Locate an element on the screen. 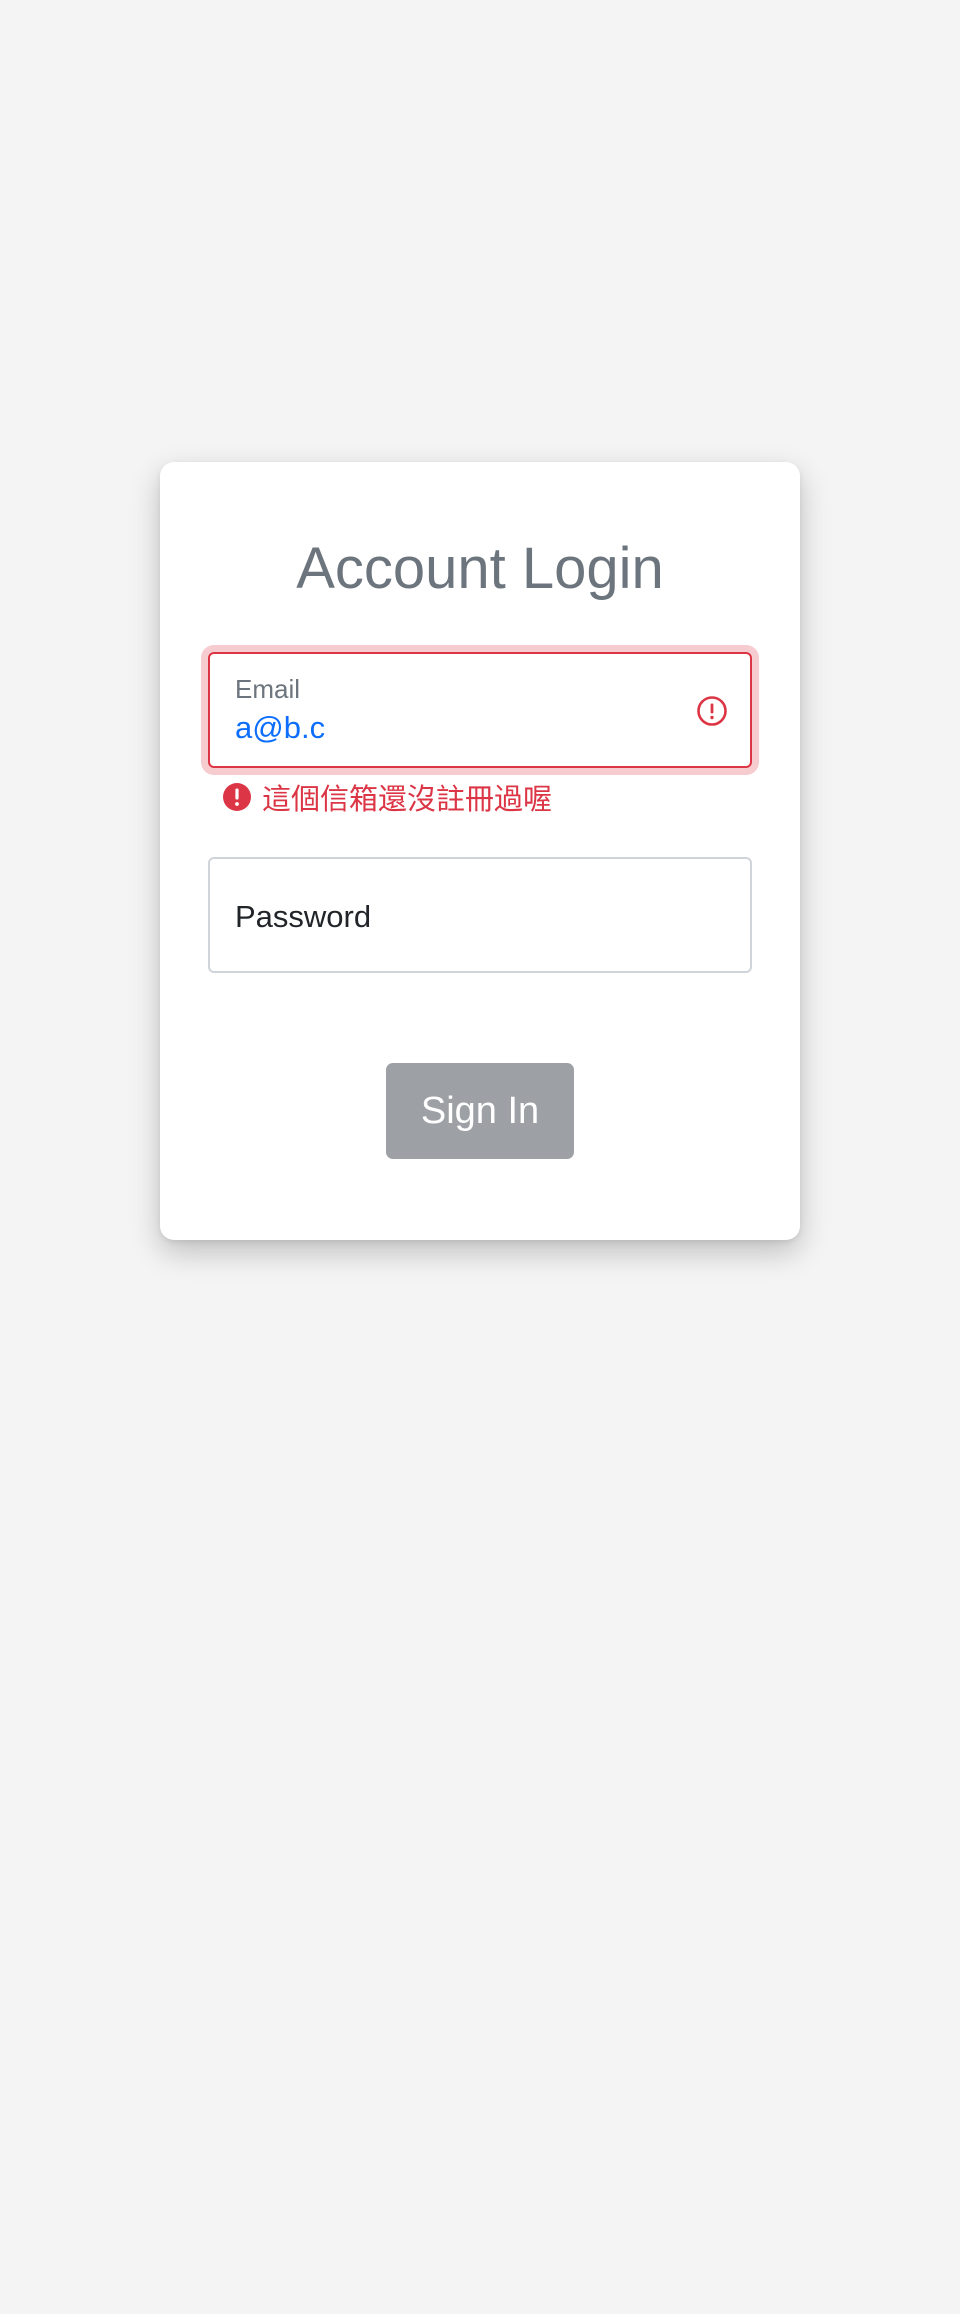 This screenshot has width=960, height=2314. email-field: Email a@b.c is located at coordinates (480, 710).